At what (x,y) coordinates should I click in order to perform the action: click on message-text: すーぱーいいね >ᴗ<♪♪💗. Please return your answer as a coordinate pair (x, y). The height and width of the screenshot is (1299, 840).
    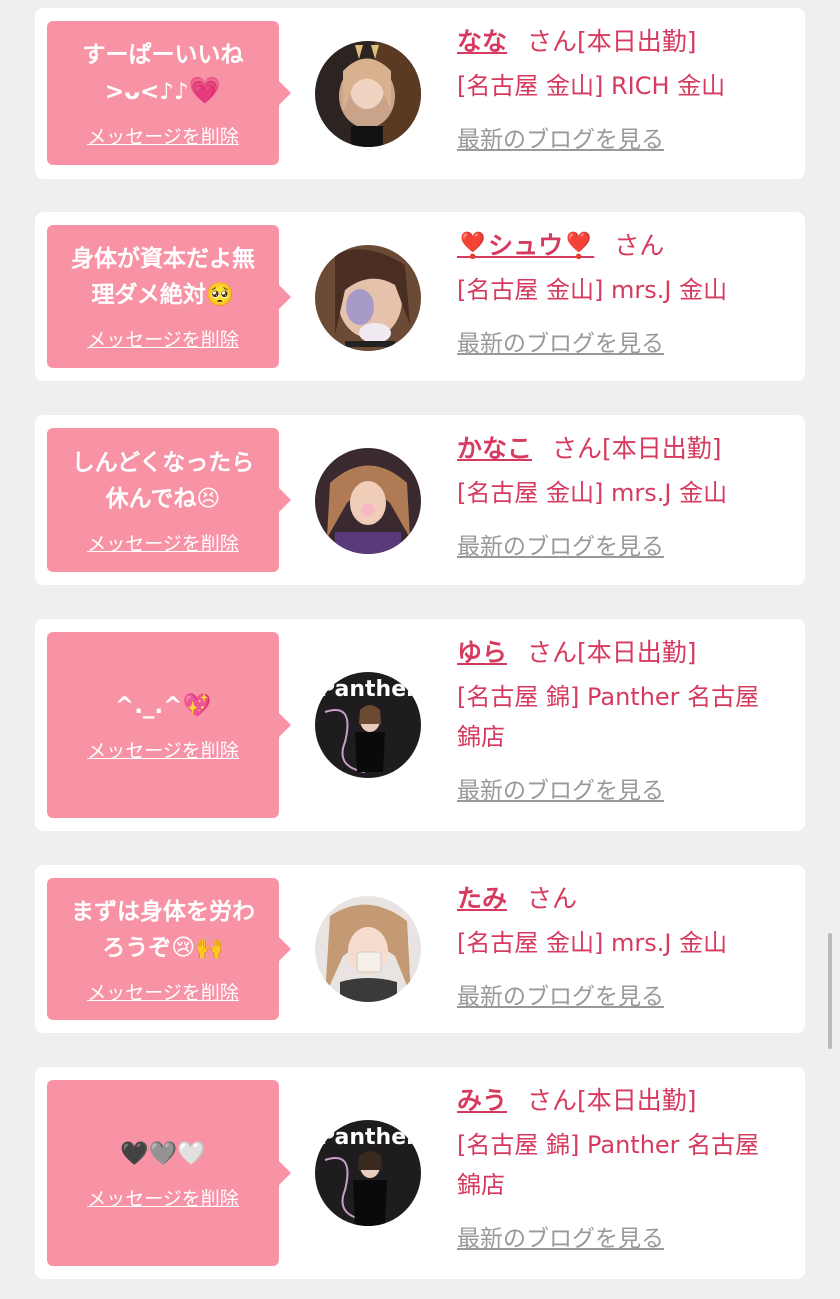
    Looking at the image, I should click on (163, 74).